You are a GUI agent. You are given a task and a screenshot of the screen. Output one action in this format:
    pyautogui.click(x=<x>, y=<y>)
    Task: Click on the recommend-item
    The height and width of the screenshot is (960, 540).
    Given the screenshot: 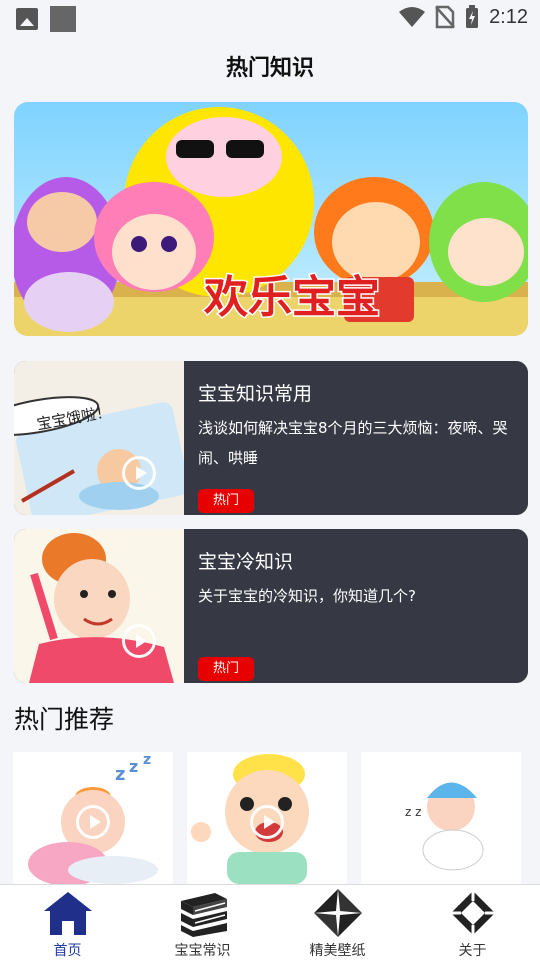 What is the action you would take?
    pyautogui.click(x=267, y=818)
    